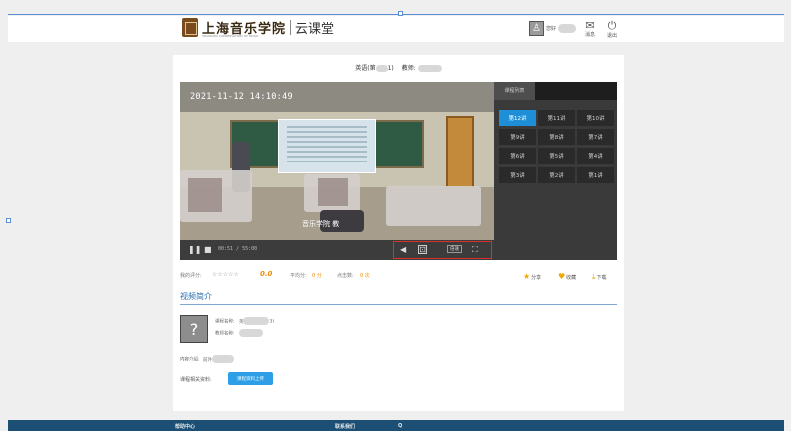 The image size is (791, 431). What do you see at coordinates (250, 378) in the screenshot?
I see `upload-material-button: 课程资料上传` at bounding box center [250, 378].